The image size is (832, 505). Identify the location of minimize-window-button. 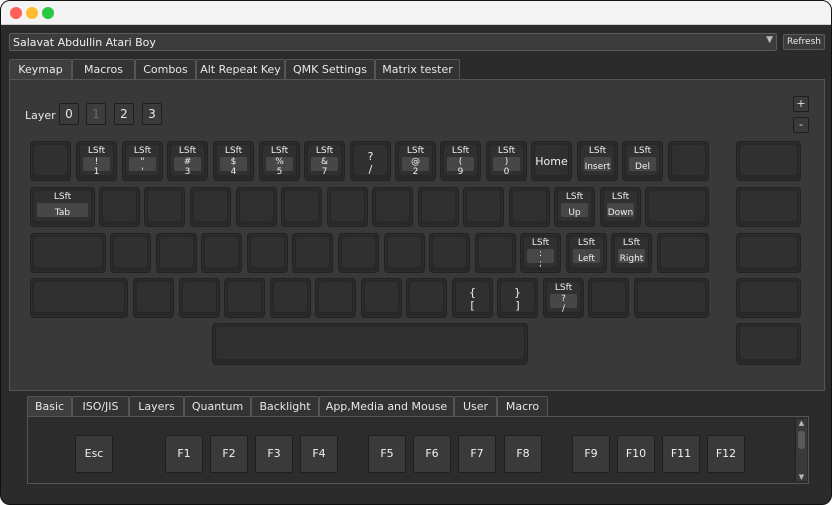
(32, 13).